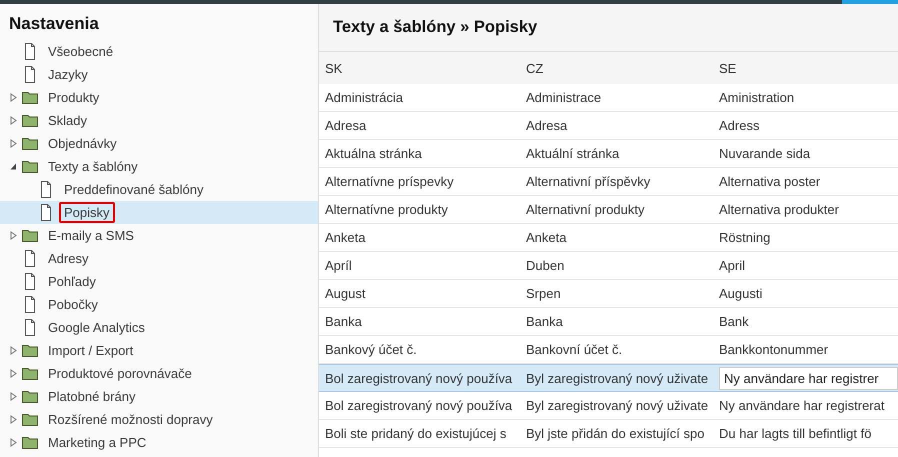 Image resolution: width=898 pixels, height=457 pixels. I want to click on tree-item: Pohľady, so click(159, 281).